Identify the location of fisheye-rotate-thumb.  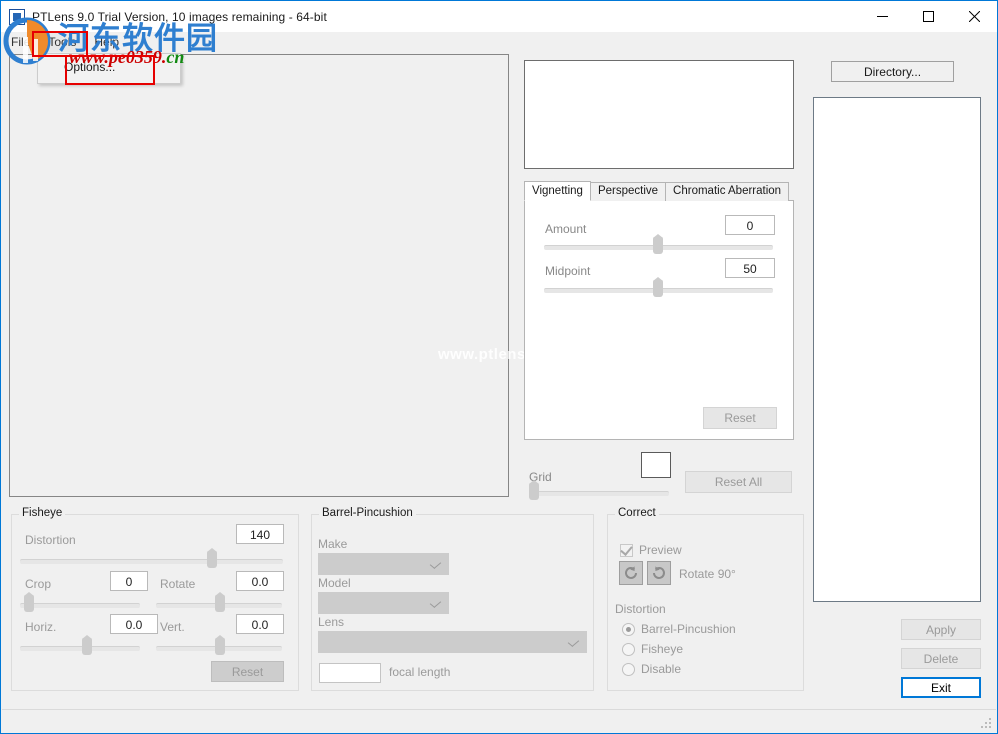
(220, 602).